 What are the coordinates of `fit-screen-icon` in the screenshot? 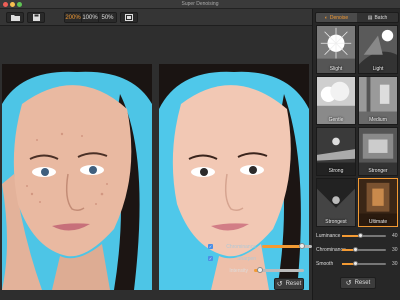 It's located at (129, 17).